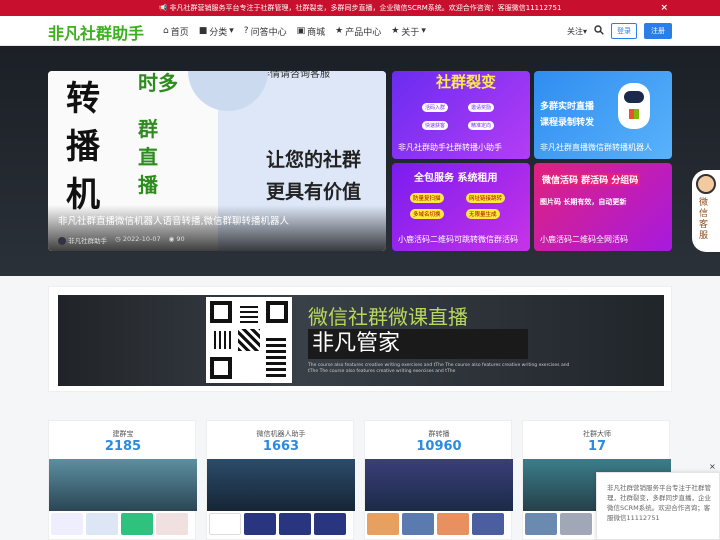  I want to click on nav-item-about: ★ 关于 ▾, so click(408, 31).